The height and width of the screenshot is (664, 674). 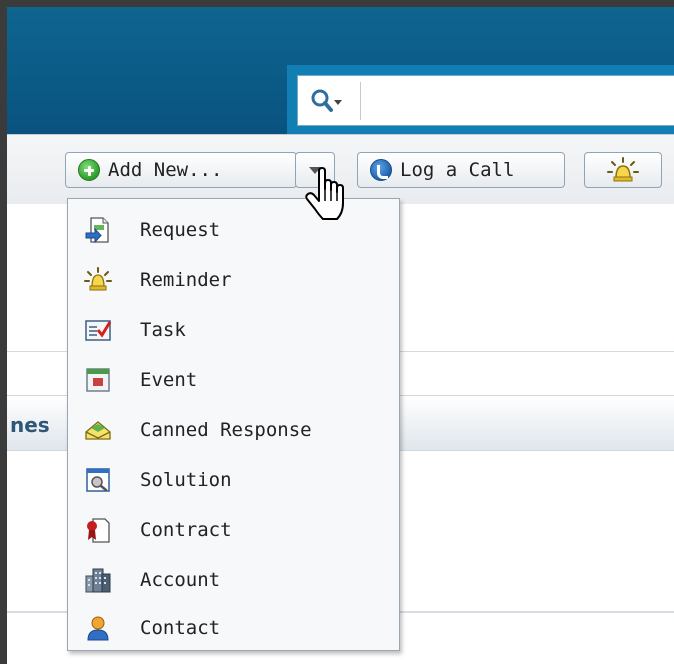 What do you see at coordinates (233, 280) in the screenshot?
I see `menu-item-reminder: Reminder` at bounding box center [233, 280].